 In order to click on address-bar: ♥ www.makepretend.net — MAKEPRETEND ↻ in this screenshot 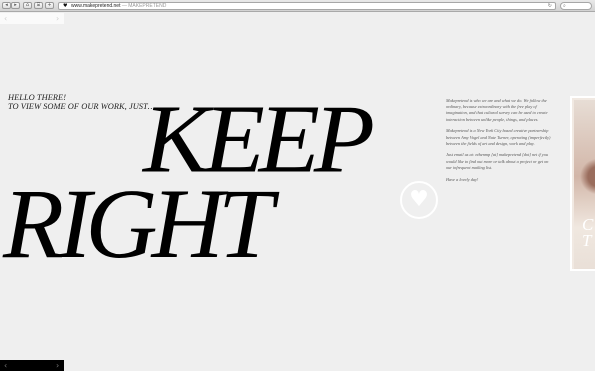, I will do `click(307, 6)`.